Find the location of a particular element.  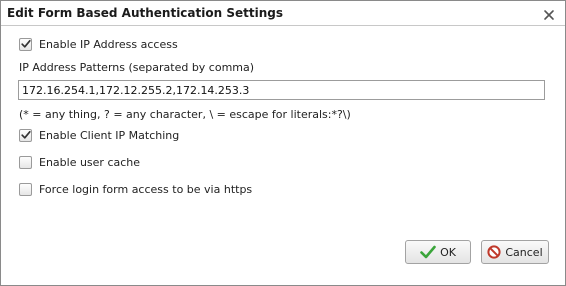

client-ip-matching-option: Enable Client IP Matching is located at coordinates (99, 135).